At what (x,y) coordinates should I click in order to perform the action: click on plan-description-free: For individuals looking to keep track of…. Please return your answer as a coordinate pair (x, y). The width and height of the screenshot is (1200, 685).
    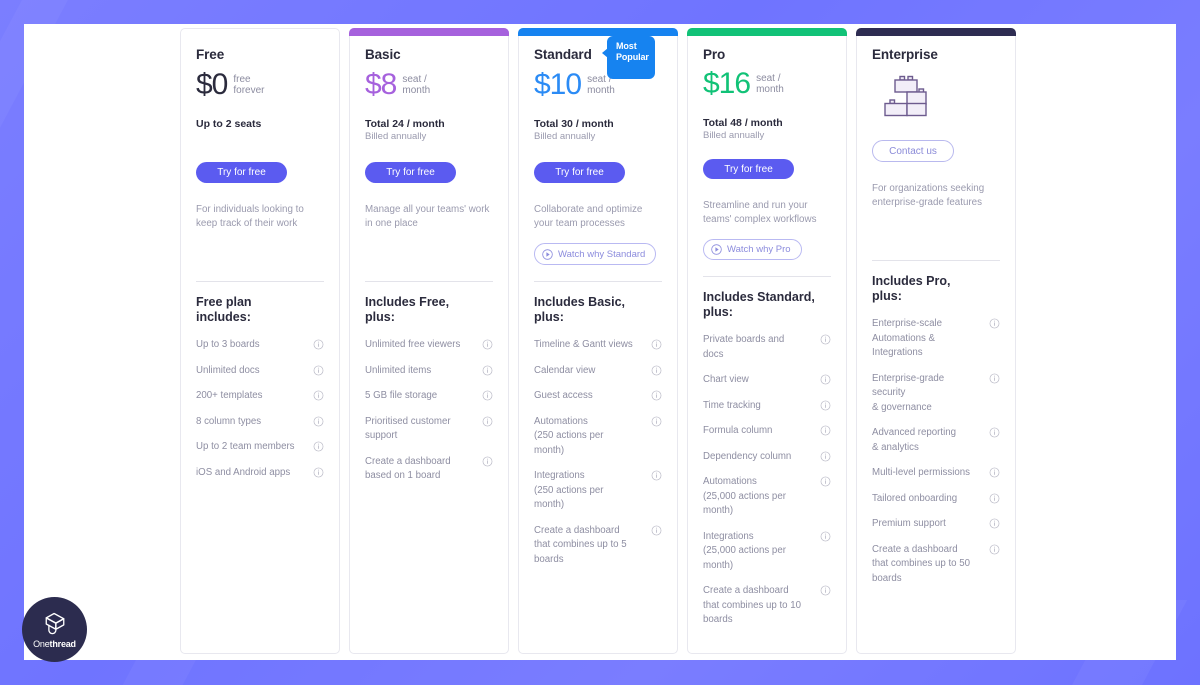
    Looking at the image, I should click on (250, 216).